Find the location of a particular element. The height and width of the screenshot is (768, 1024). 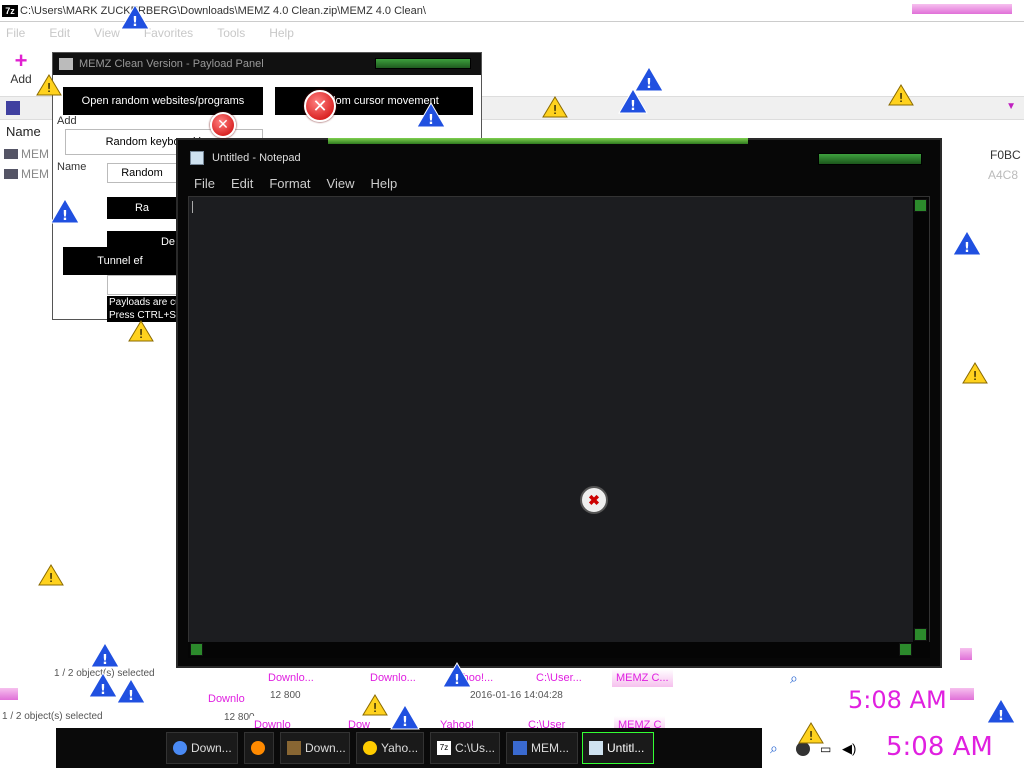

menu-format: Format is located at coordinates (289, 185).